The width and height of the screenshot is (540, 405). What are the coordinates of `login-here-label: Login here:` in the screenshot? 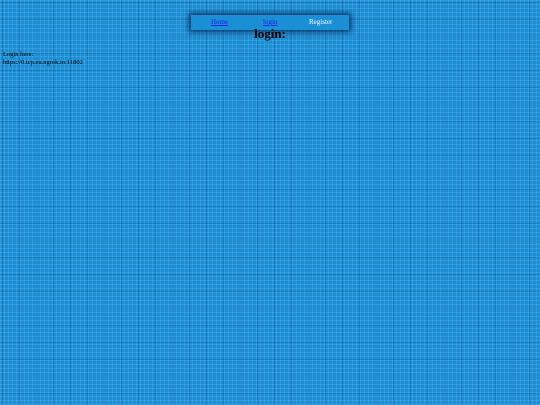 It's located at (18, 54).